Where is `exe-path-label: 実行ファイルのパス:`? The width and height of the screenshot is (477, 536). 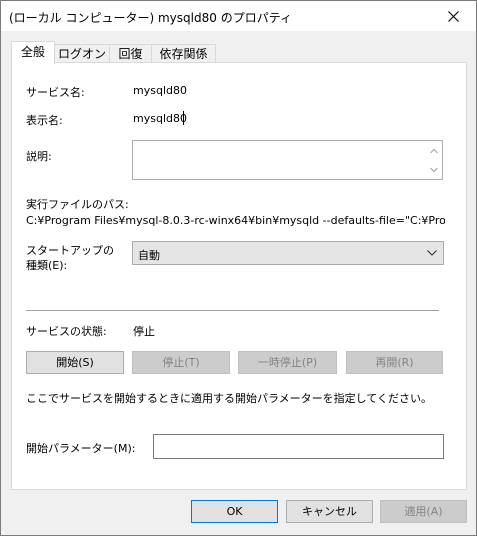 exe-path-label: 実行ファイルのパス: is located at coordinates (77, 204).